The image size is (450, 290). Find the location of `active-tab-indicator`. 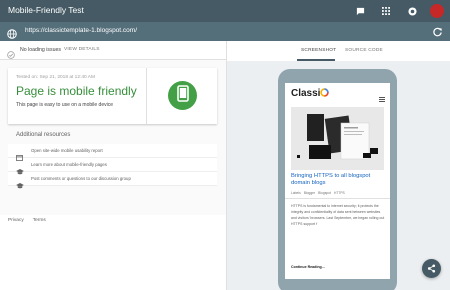

active-tab-indicator is located at coordinates (316, 60).